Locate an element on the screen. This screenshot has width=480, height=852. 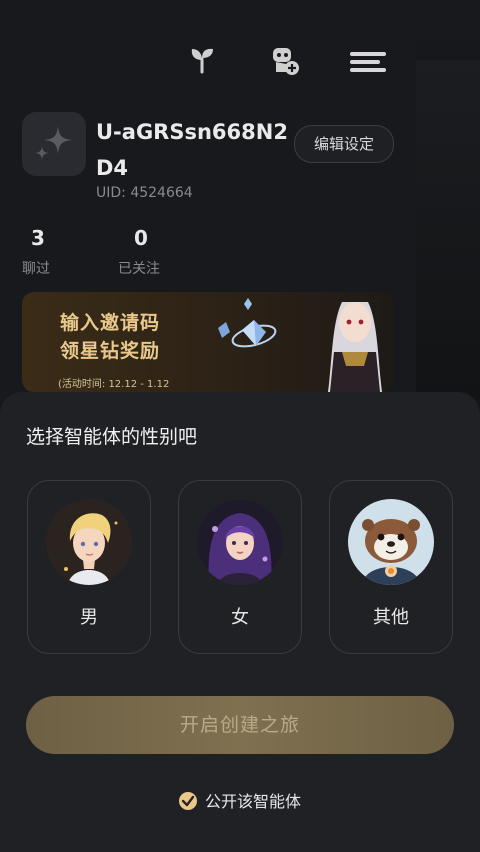
banner-date: (活动时间: 12.12 - 1.12 is located at coordinates (114, 384).